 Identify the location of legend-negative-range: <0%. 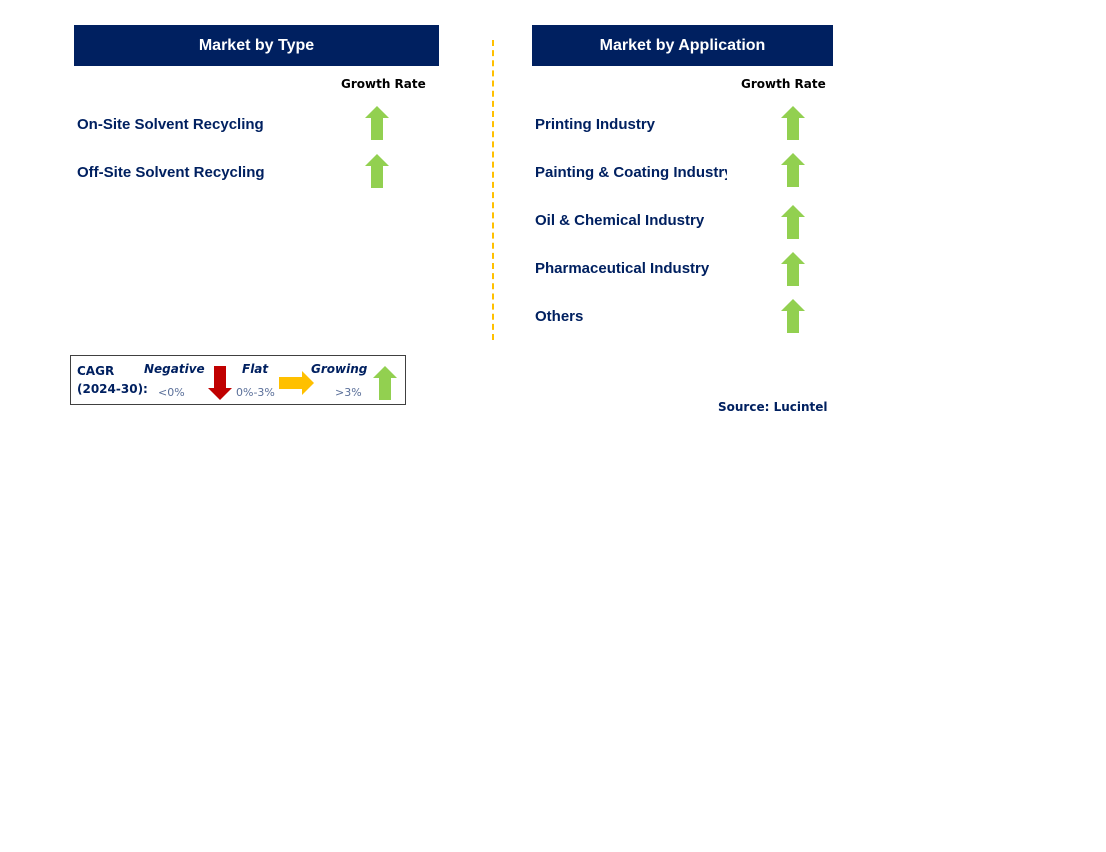
(171, 392).